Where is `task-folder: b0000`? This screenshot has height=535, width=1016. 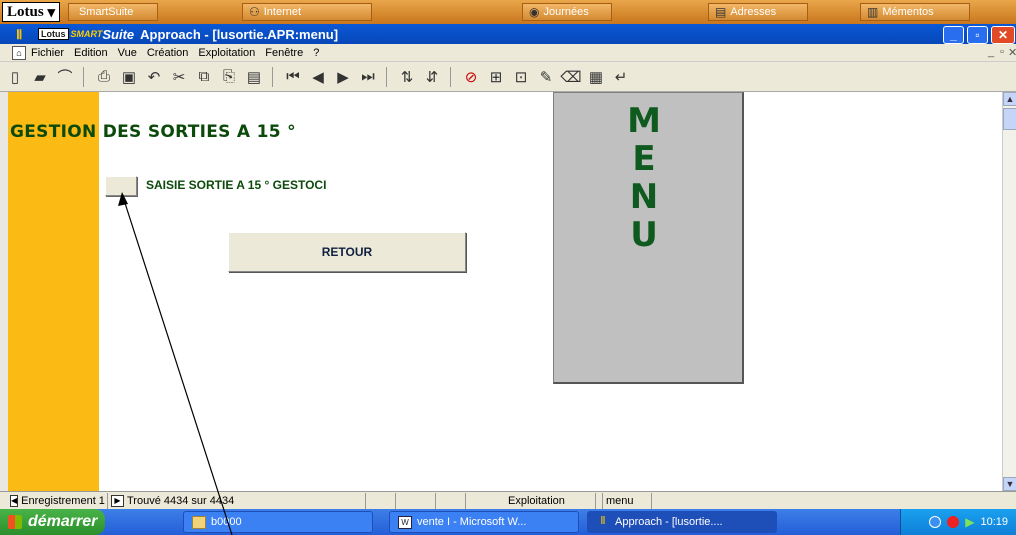
task-folder: b0000 is located at coordinates (278, 522).